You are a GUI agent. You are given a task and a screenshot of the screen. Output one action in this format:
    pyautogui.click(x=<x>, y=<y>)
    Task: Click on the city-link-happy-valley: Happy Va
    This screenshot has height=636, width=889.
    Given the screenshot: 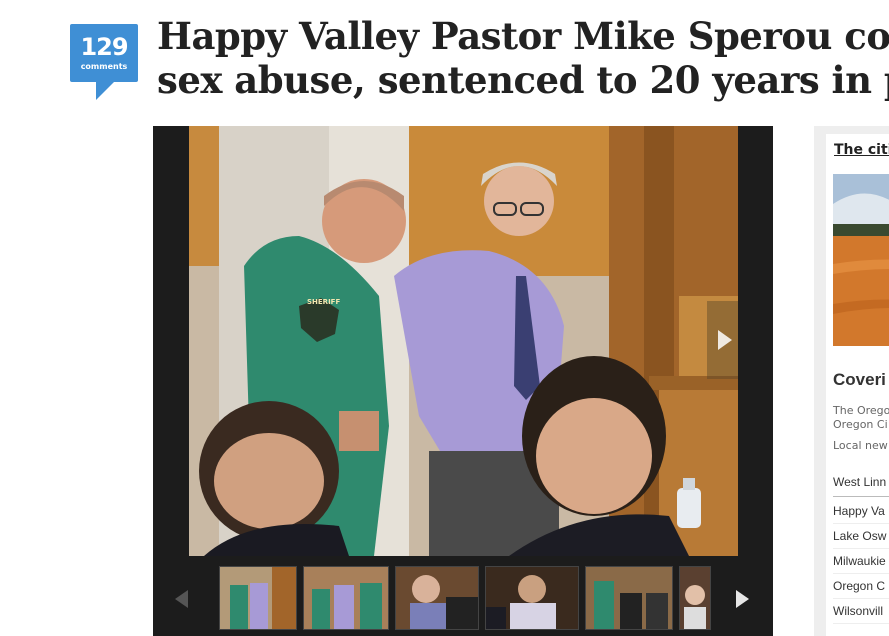 What is the action you would take?
    pyautogui.click(x=861, y=511)
    